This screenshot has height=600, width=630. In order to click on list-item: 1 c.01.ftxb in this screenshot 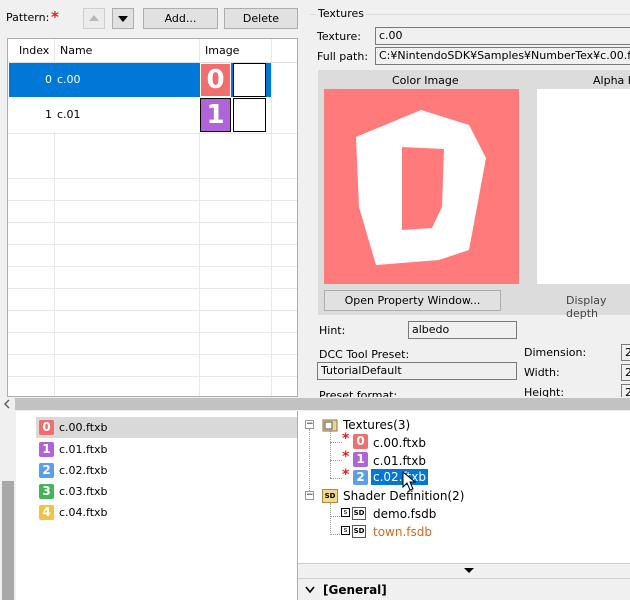, I will do `click(166, 449)`.